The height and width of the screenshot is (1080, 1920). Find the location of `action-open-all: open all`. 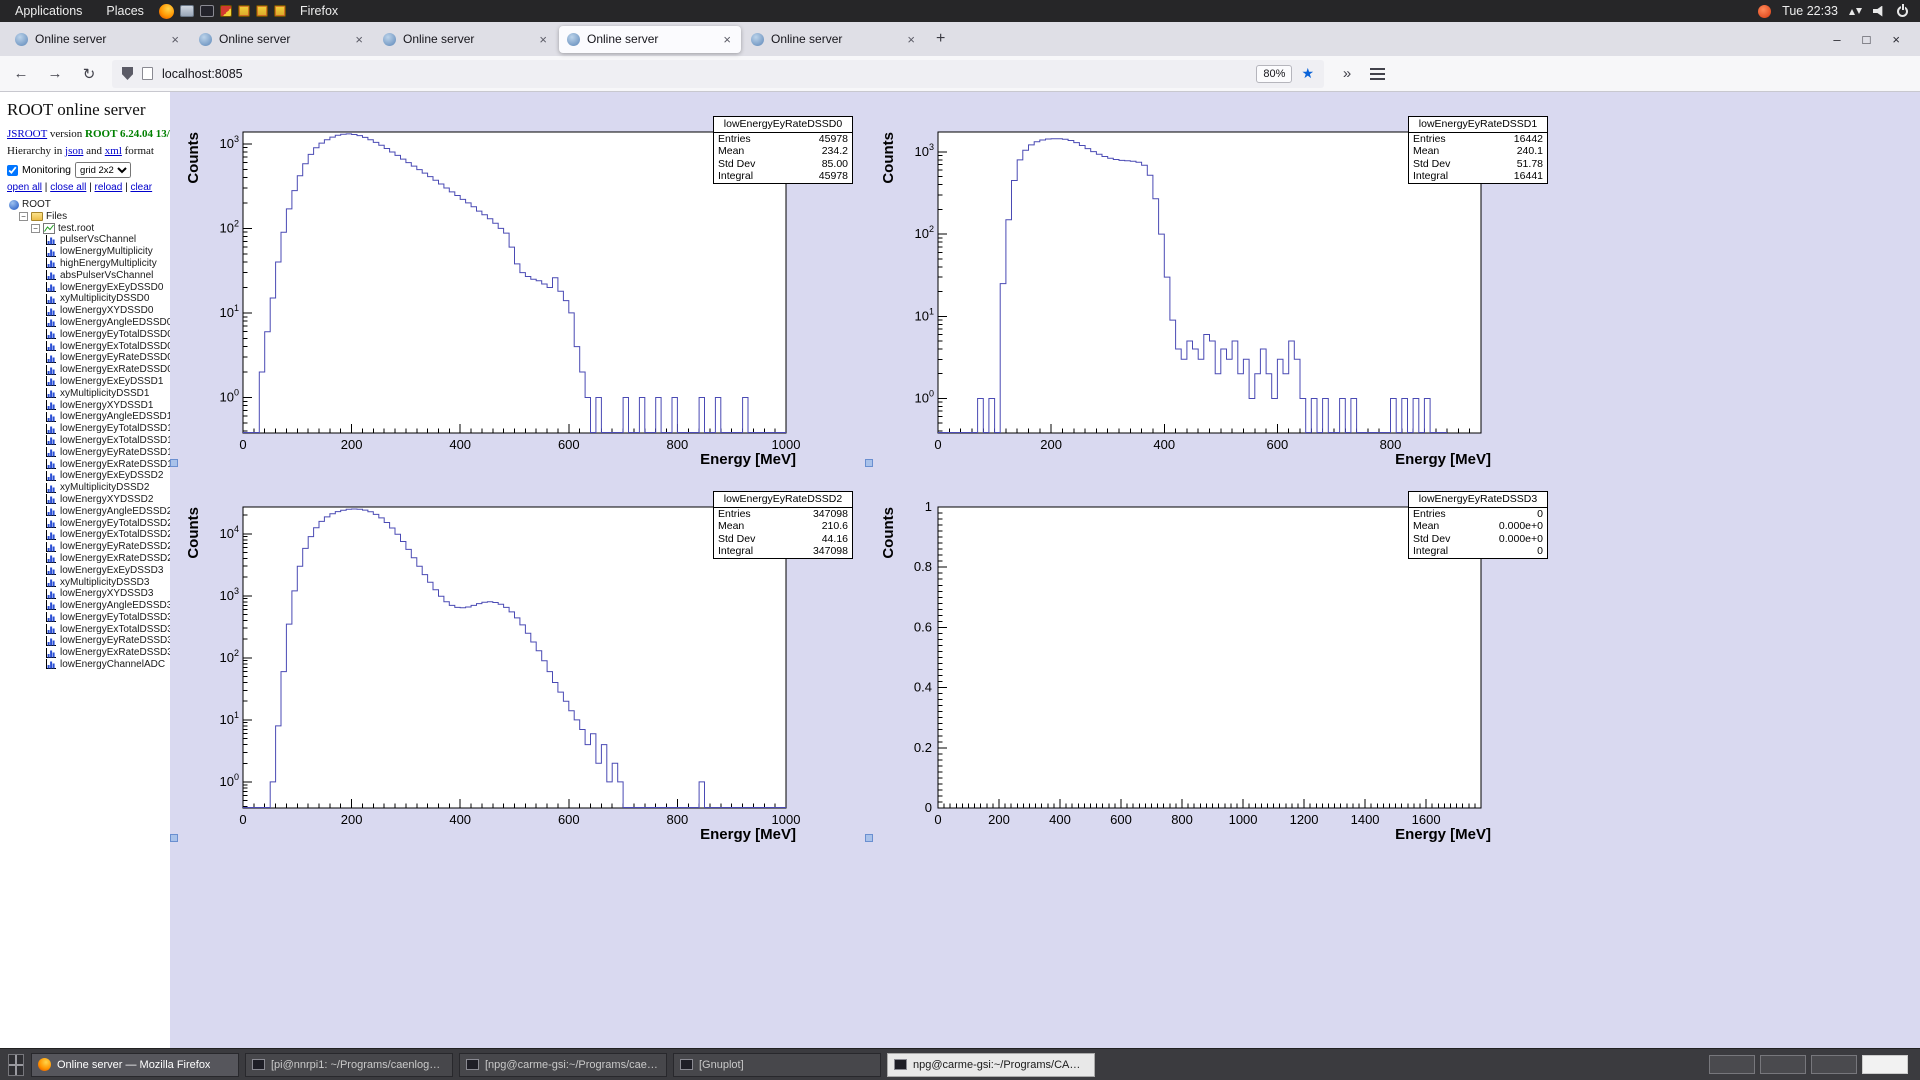

action-open-all: open all is located at coordinates (24, 187).